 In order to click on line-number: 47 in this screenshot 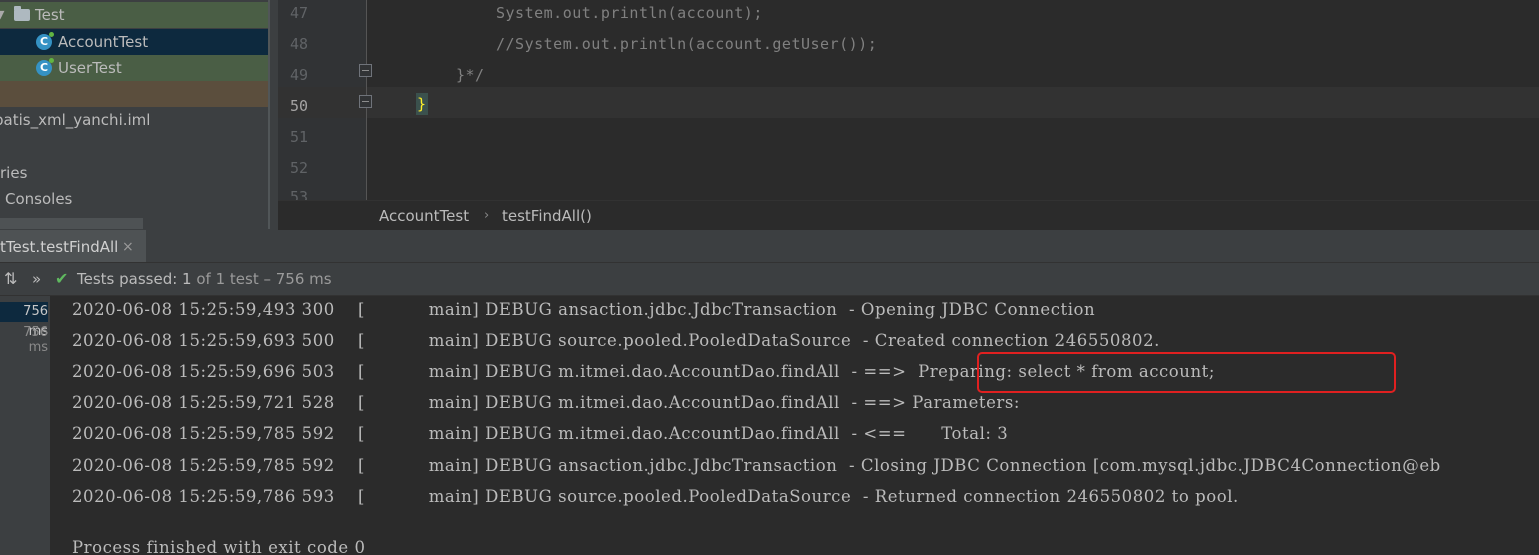, I will do `click(298, 13)`.